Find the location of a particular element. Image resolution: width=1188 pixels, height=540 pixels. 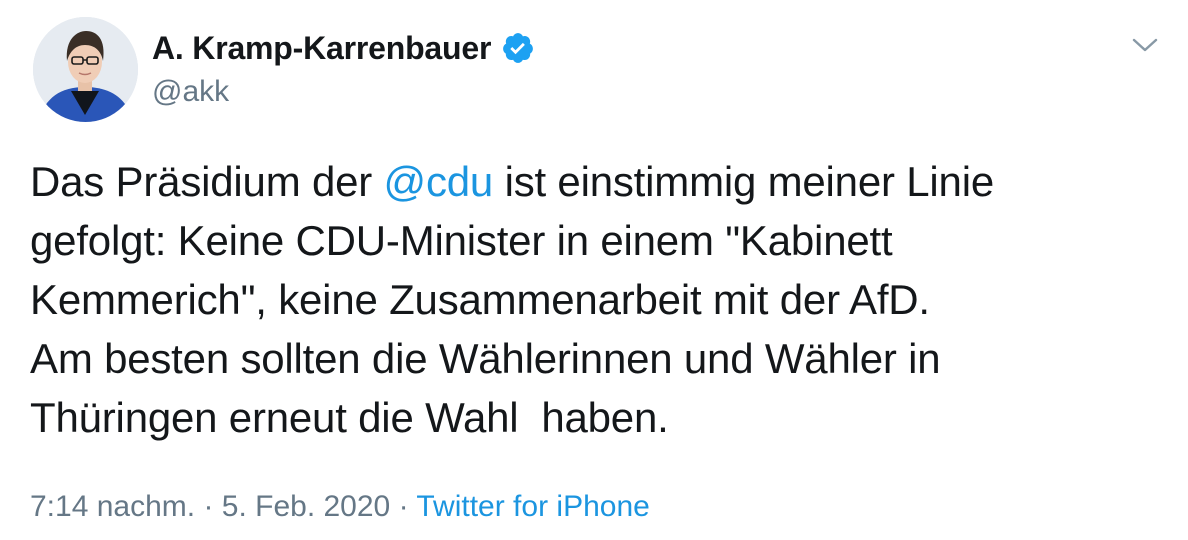

tweet-text-segment: ist einstimmig meiner Linie is located at coordinates (744, 181).